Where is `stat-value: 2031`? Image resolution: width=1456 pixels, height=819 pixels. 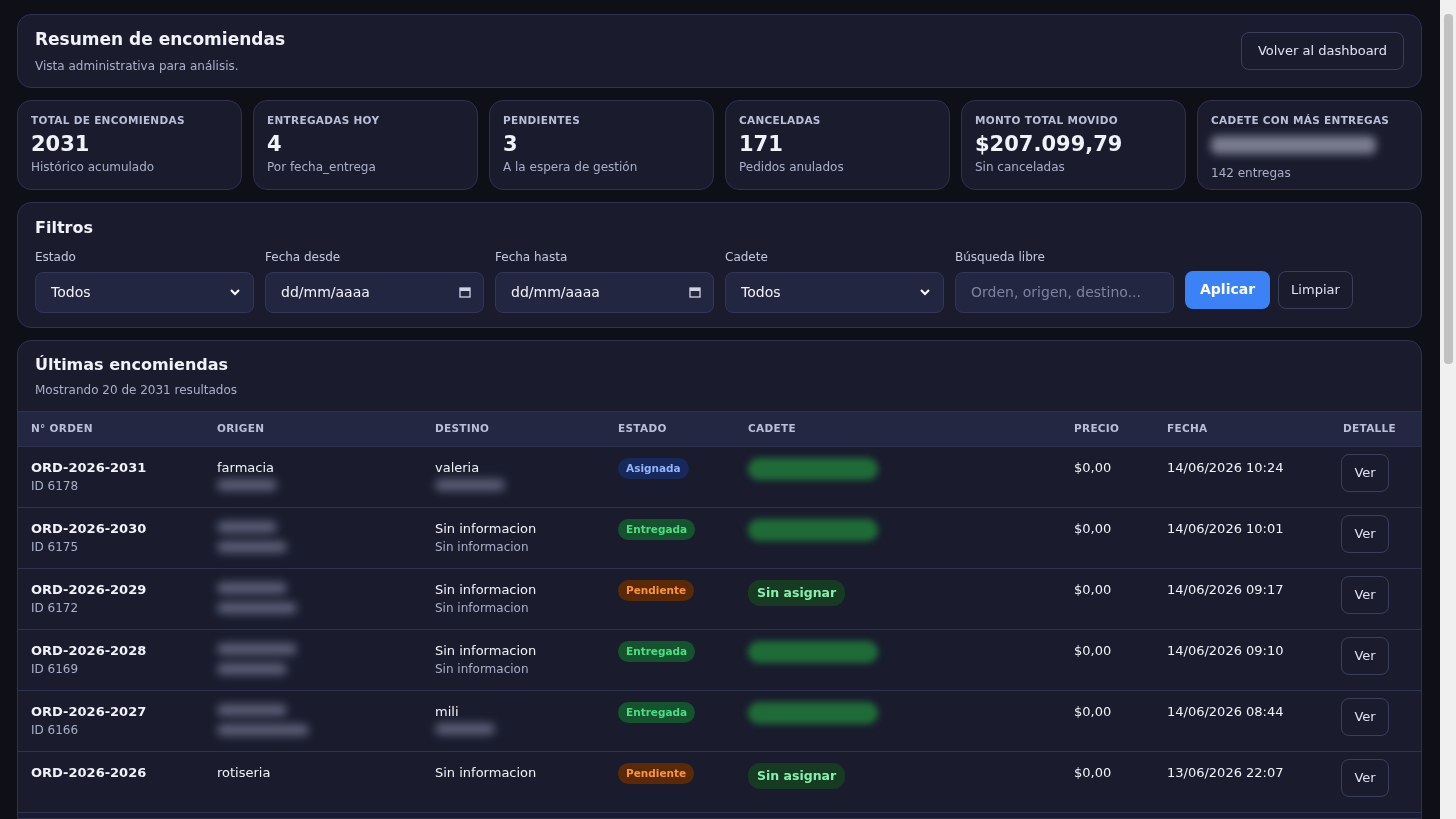
stat-value: 2031 is located at coordinates (61, 144).